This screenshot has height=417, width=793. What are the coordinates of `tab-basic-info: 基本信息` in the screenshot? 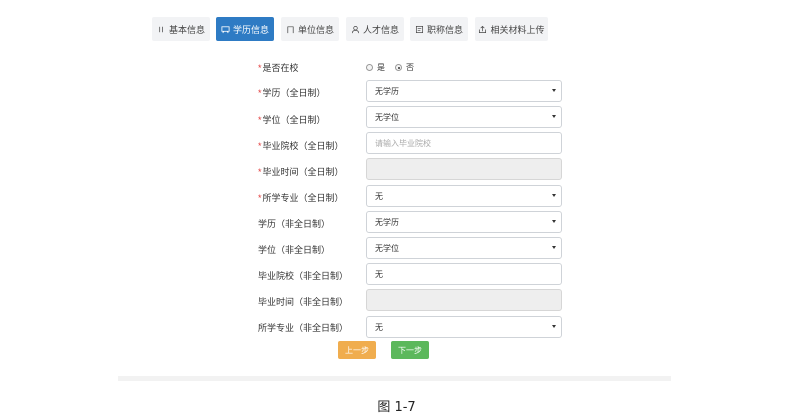 It's located at (181, 29).